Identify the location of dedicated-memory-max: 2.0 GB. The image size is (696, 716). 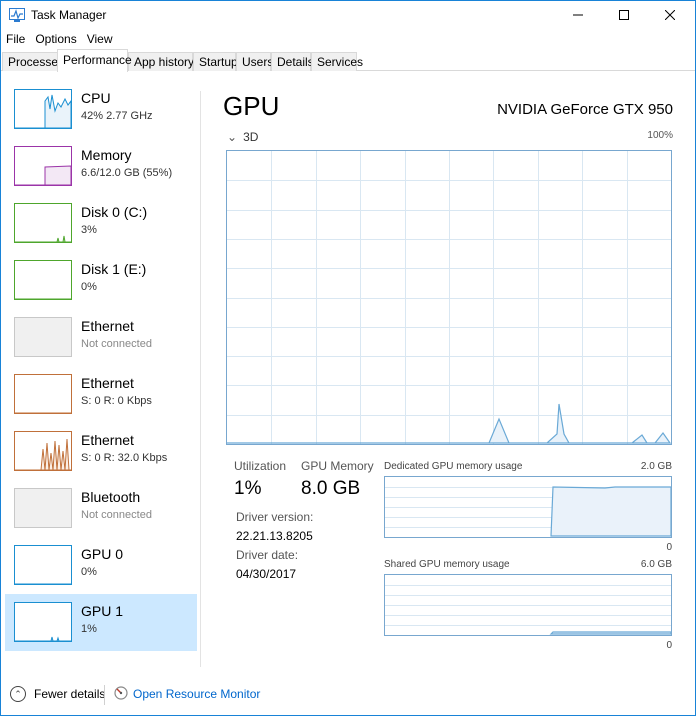
(656, 466).